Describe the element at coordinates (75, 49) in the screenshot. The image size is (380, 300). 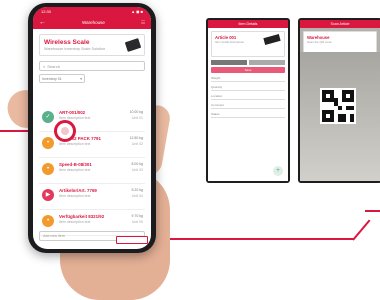
I see `header-subtitle: Warehouse Inventory Scale Solution` at that location.